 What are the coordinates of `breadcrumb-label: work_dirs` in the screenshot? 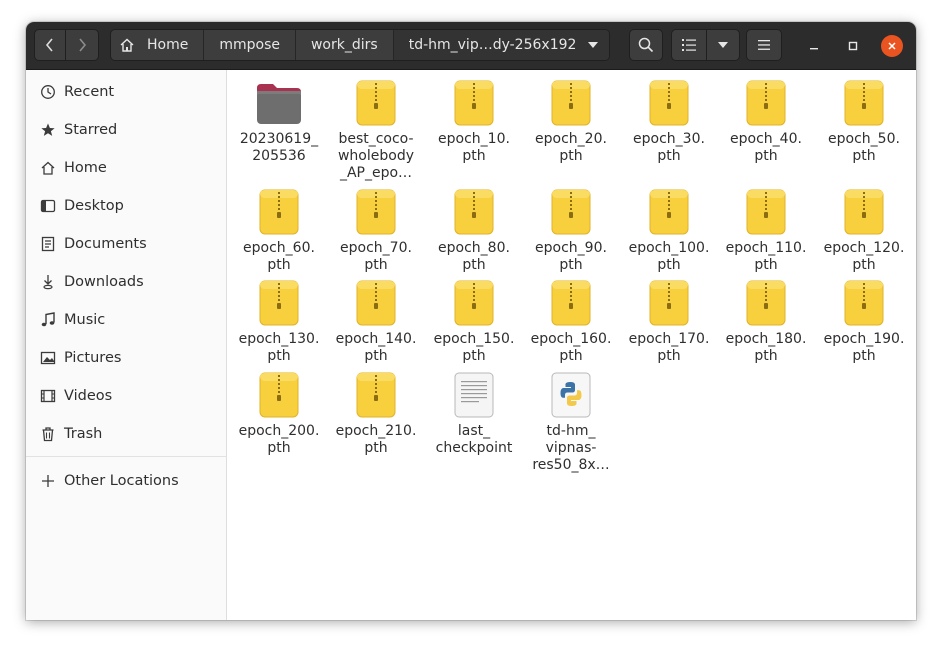 It's located at (344, 45).